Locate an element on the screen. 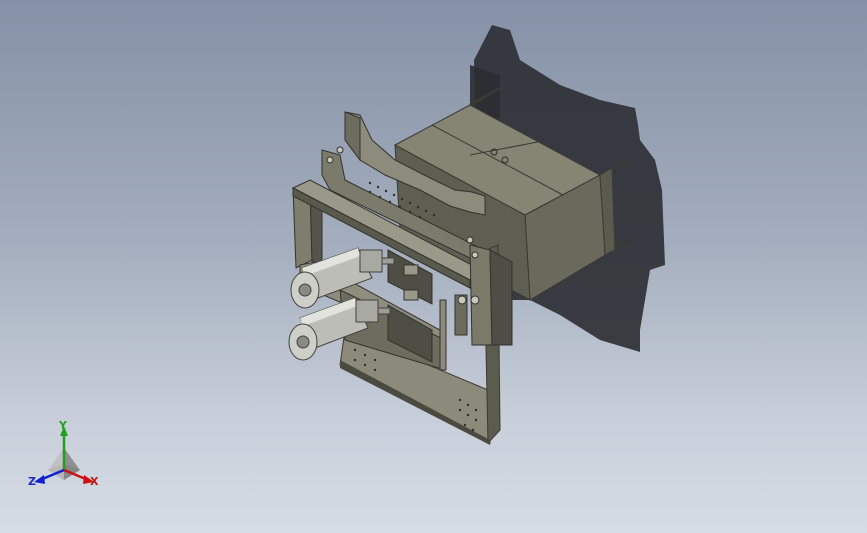 The width and height of the screenshot is (867, 533). axis-x-label: X is located at coordinates (94, 481).